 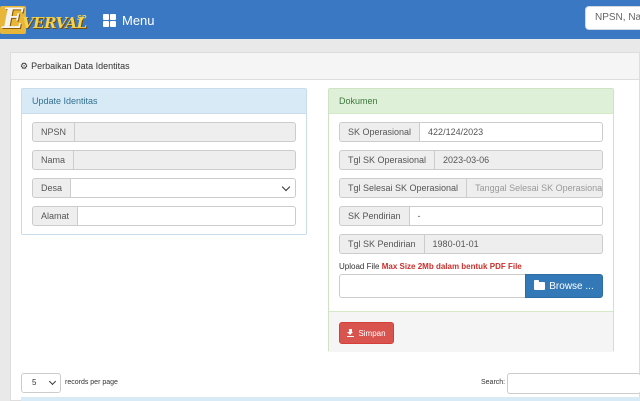 What do you see at coordinates (53, 160) in the screenshot?
I see `nama-label: Nama` at bounding box center [53, 160].